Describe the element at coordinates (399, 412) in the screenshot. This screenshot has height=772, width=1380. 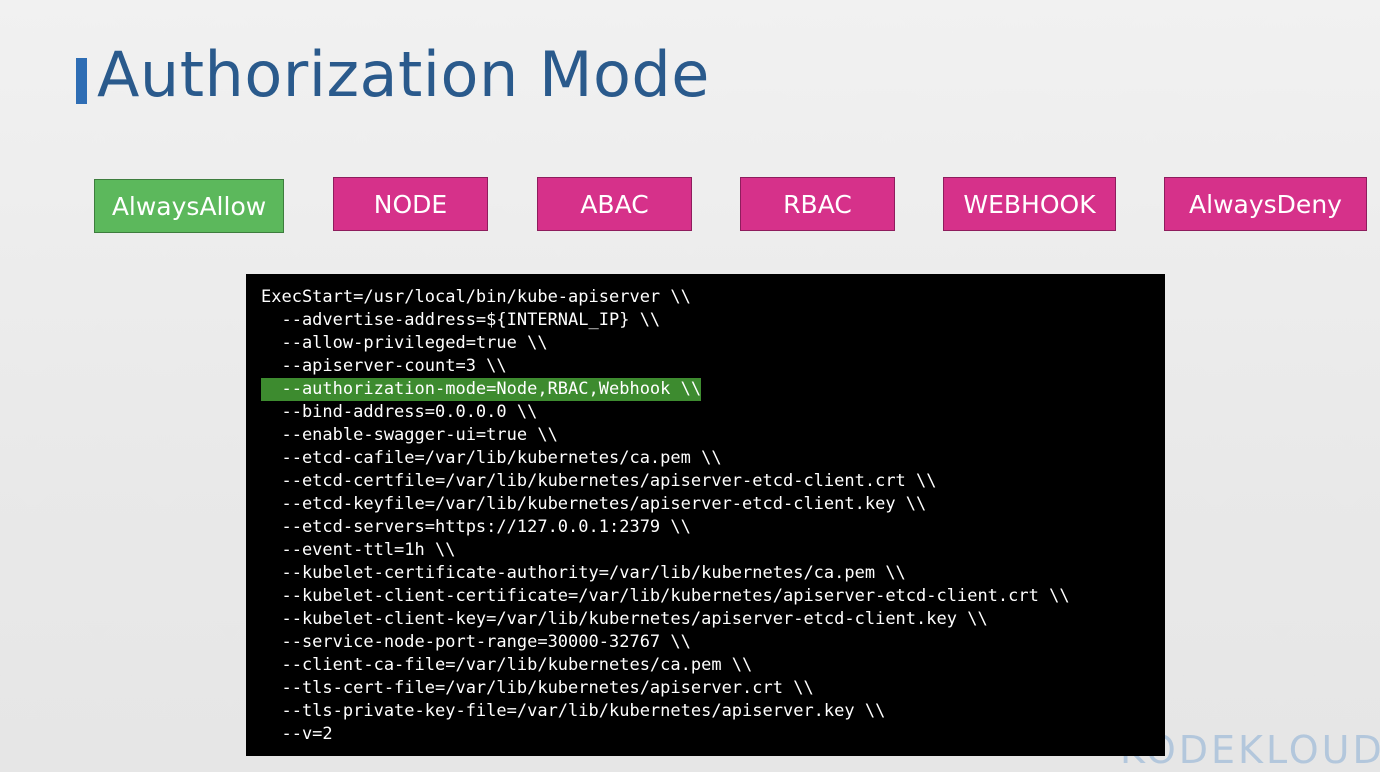
I see `code-line: --bind-address=0.0.0.0 \\` at that location.